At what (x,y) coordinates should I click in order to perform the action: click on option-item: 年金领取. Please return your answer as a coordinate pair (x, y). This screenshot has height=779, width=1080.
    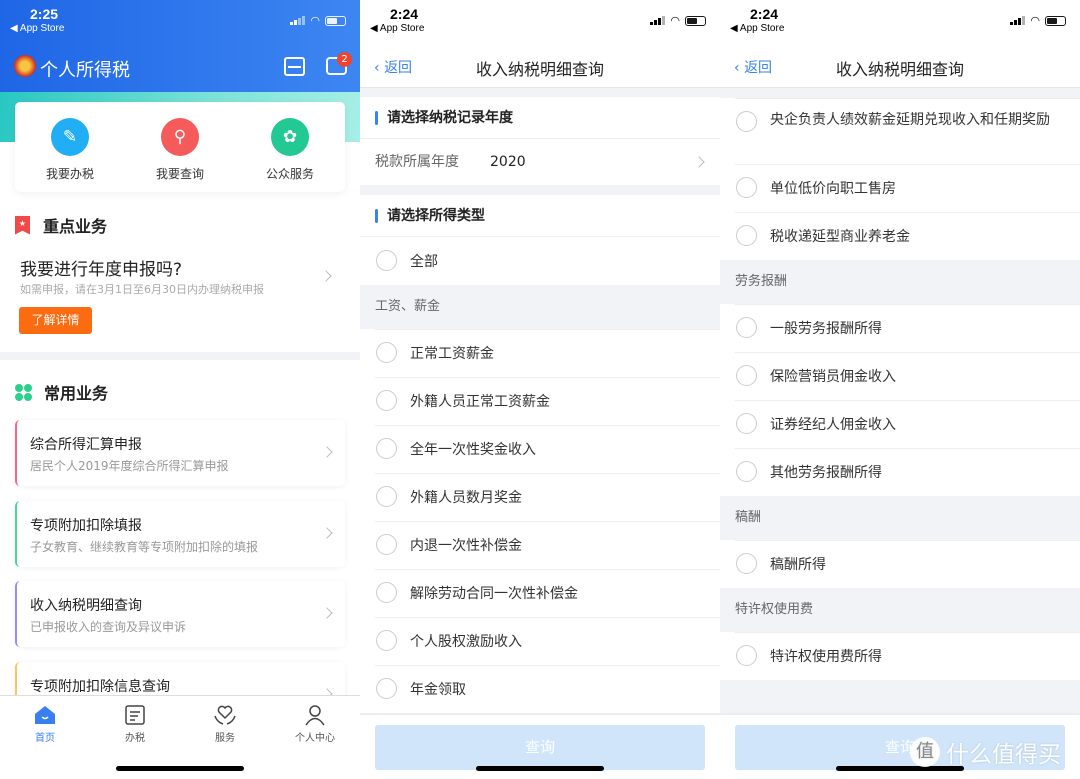
    Looking at the image, I should click on (540, 689).